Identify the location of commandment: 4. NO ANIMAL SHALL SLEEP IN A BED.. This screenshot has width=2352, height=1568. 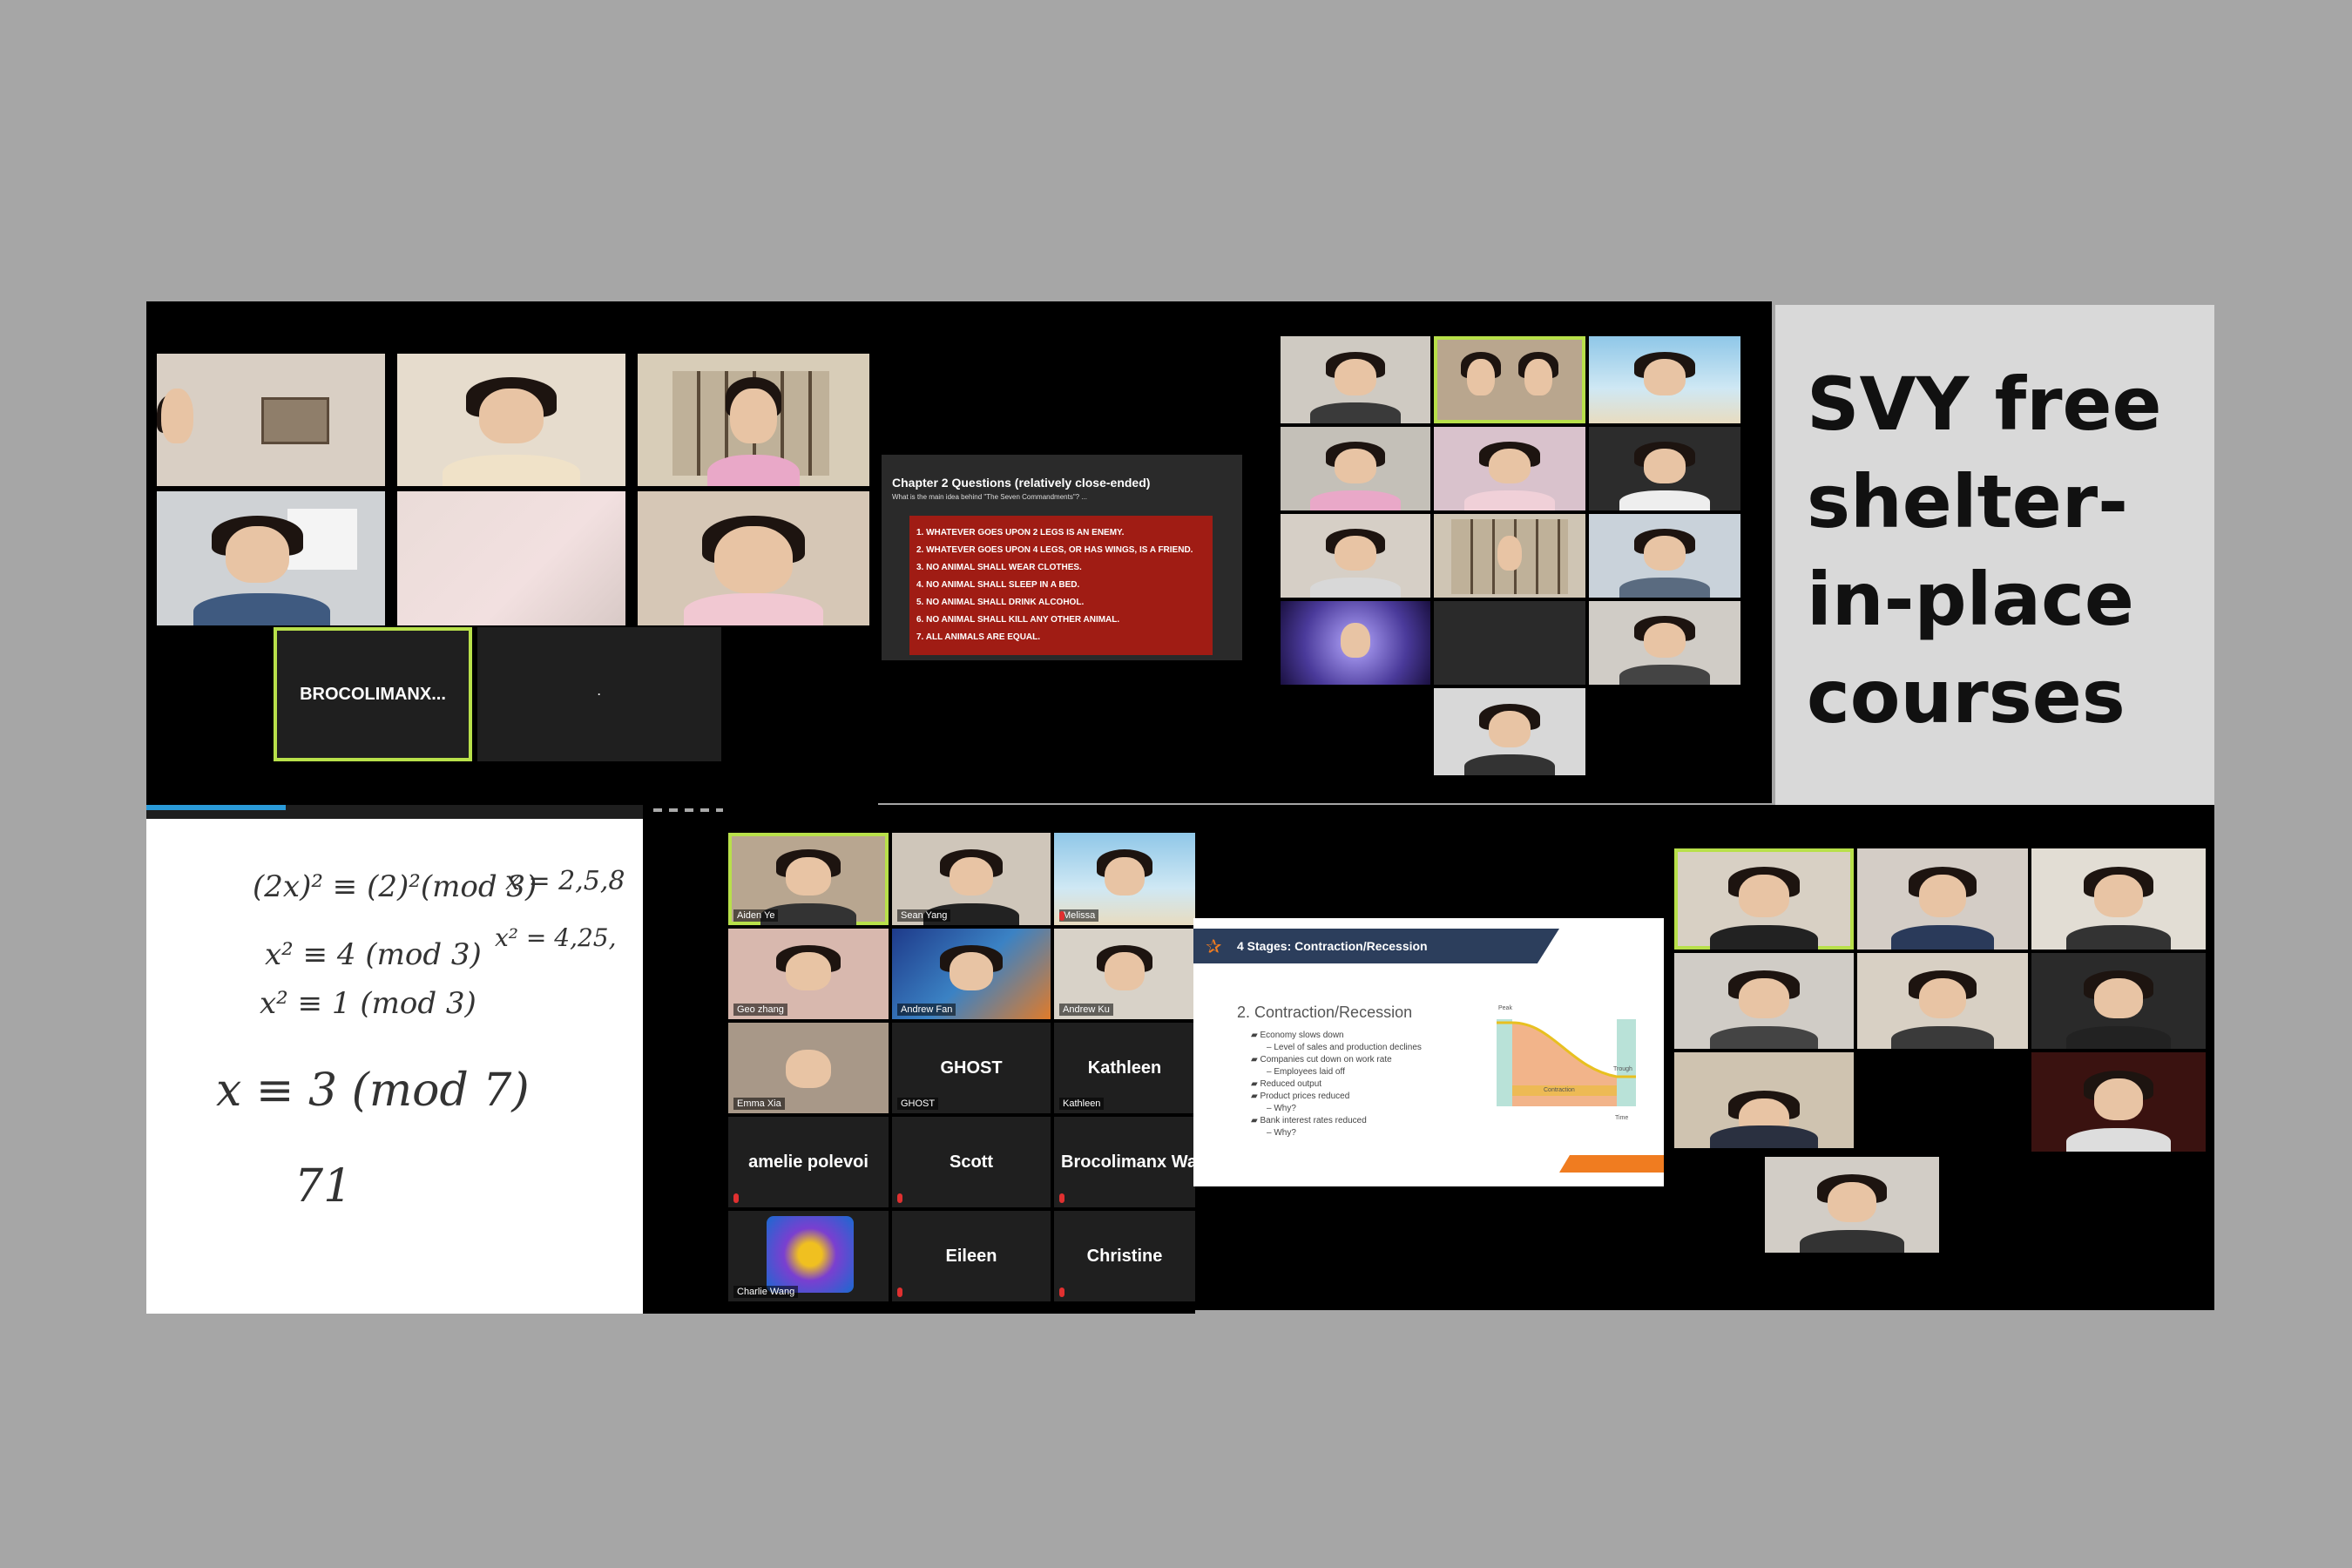
(998, 585).